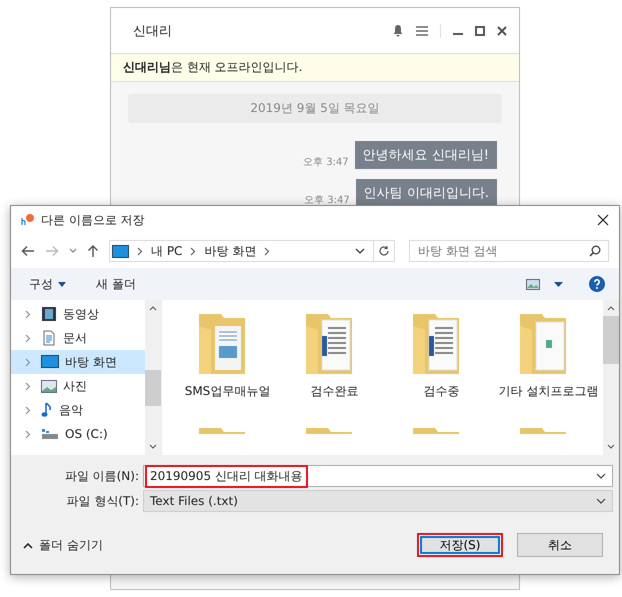 This screenshot has width=622, height=597. Describe the element at coordinates (47, 410) in the screenshot. I see `music-note-icon` at that location.